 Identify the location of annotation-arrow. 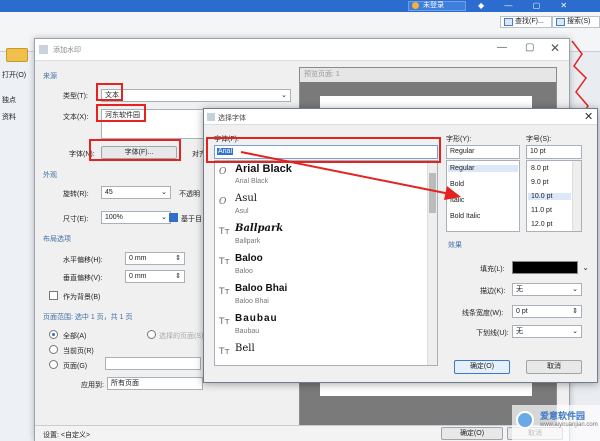
(350, 175).